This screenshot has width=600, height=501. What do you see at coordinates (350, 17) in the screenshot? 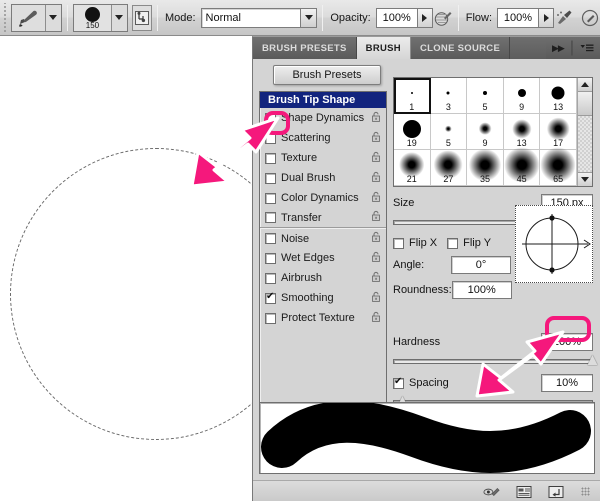
I see `opacity-label: Opacity:` at bounding box center [350, 17].